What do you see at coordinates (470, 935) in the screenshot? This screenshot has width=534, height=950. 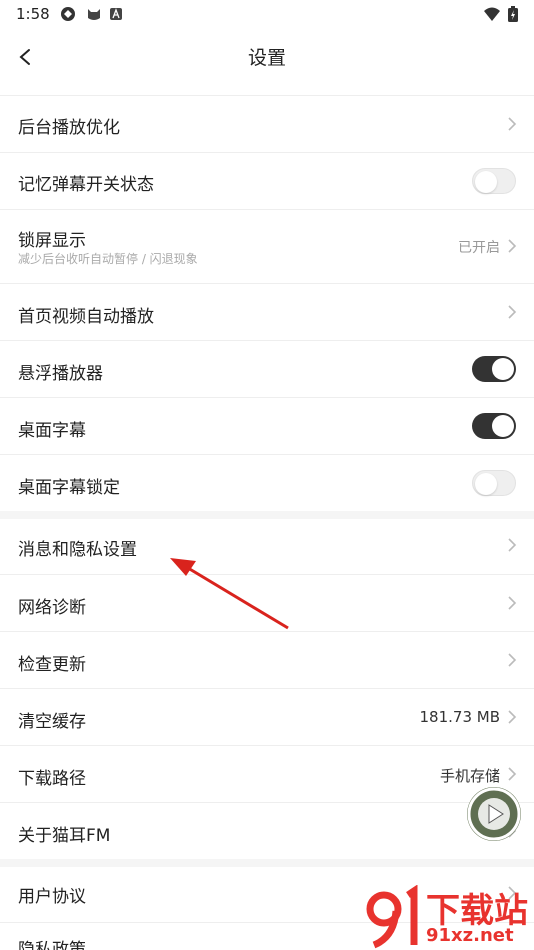 I see `watermark-domain: 91xz.net` at bounding box center [470, 935].